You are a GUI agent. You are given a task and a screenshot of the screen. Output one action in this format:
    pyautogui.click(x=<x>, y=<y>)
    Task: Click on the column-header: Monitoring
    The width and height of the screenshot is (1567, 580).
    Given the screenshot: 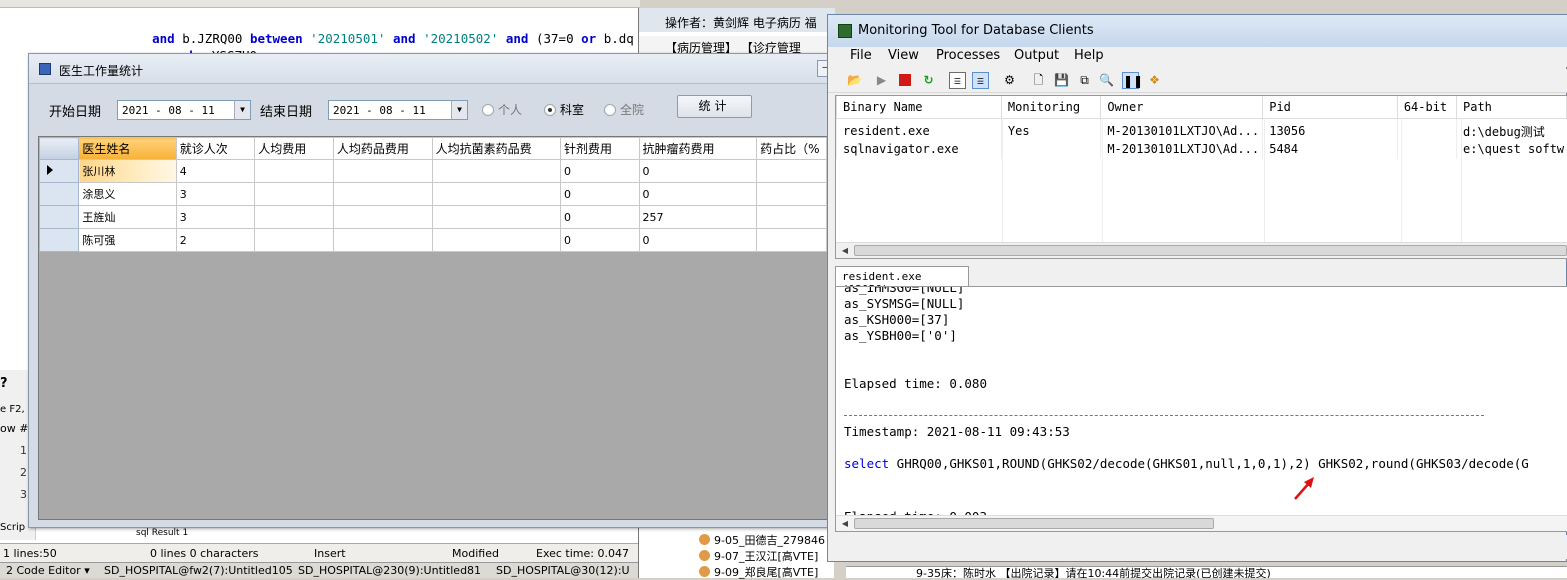 What is the action you would take?
    pyautogui.click(x=1051, y=107)
    